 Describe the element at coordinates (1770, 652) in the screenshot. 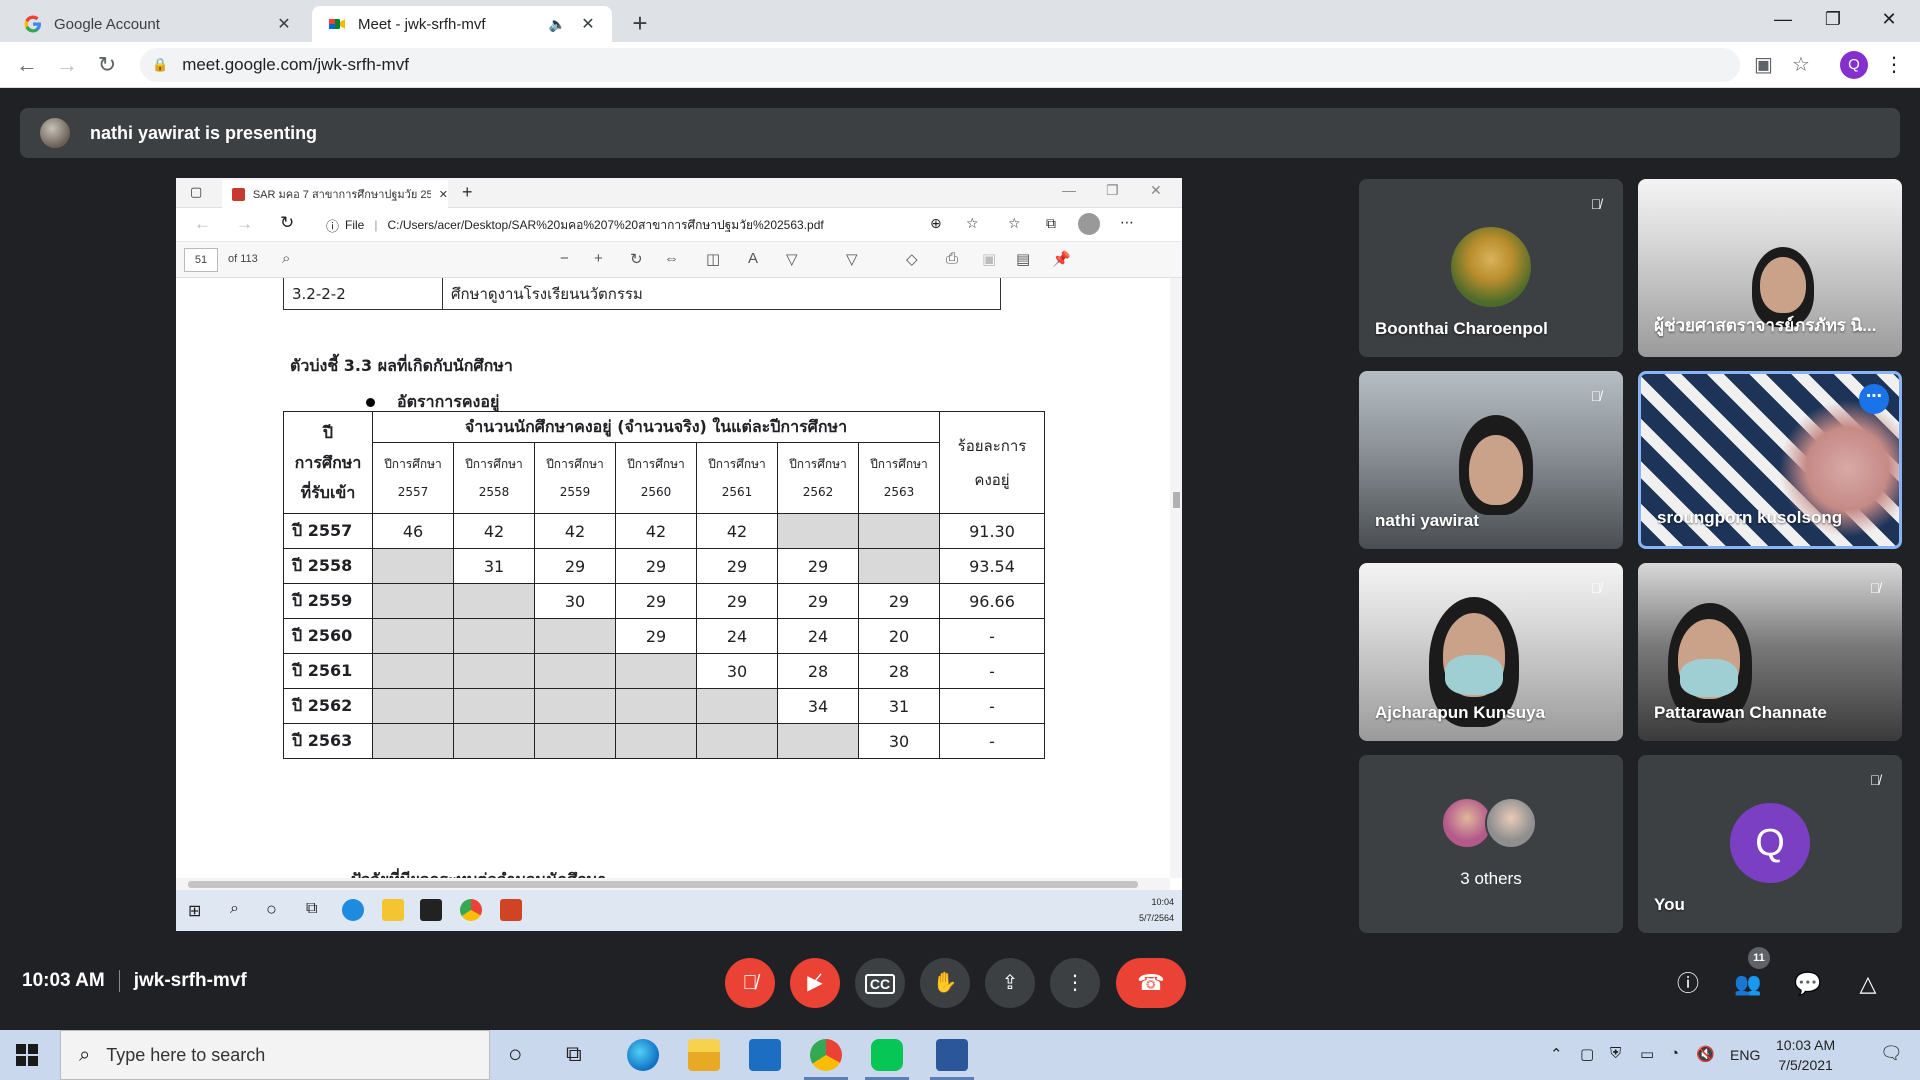

I see `participant-tile: 🎙̸ Pattarawan Channate` at that location.